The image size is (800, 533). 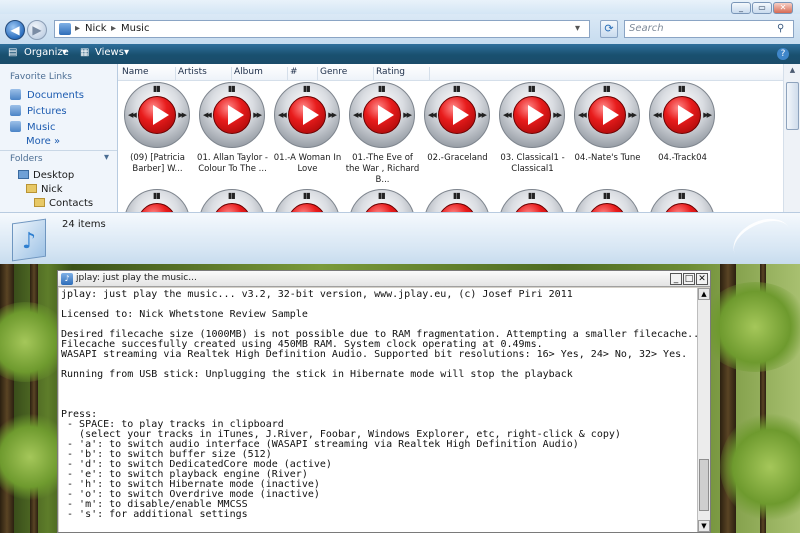 What do you see at coordinates (63, 203) in the screenshot?
I see `tree-item-contacts: Contacts` at bounding box center [63, 203].